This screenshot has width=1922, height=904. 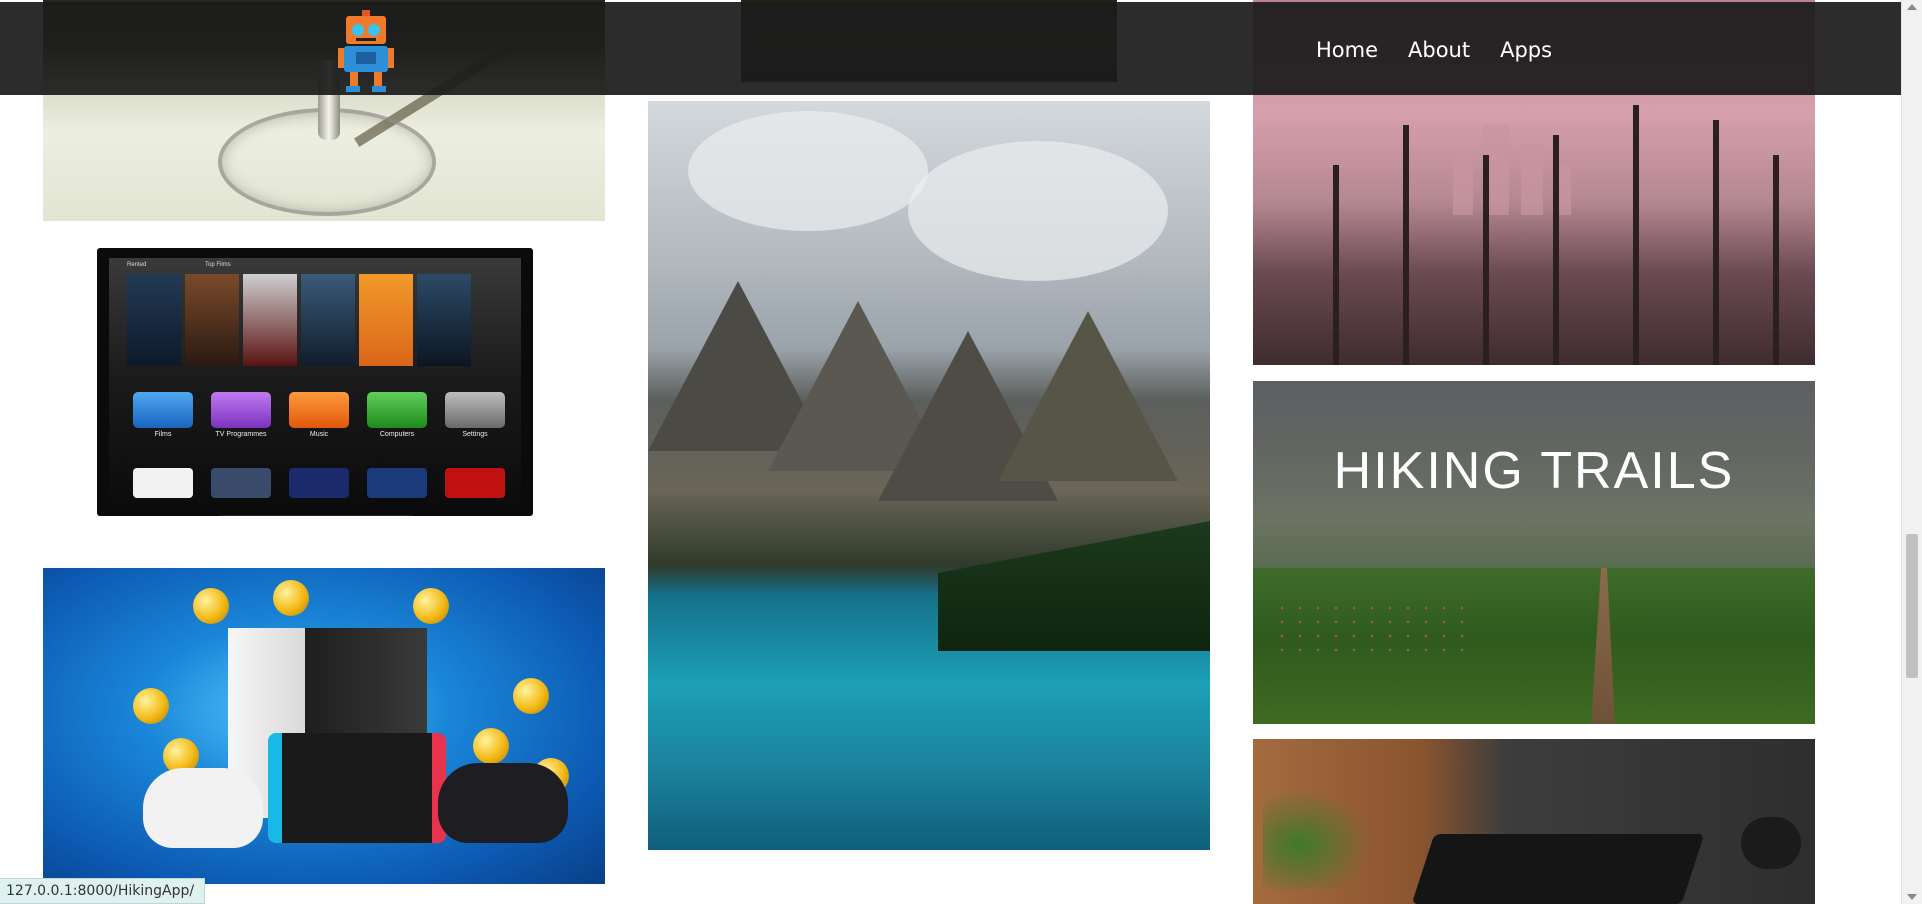 What do you see at coordinates (397, 483) in the screenshot?
I see `sky-news-app-icon` at bounding box center [397, 483].